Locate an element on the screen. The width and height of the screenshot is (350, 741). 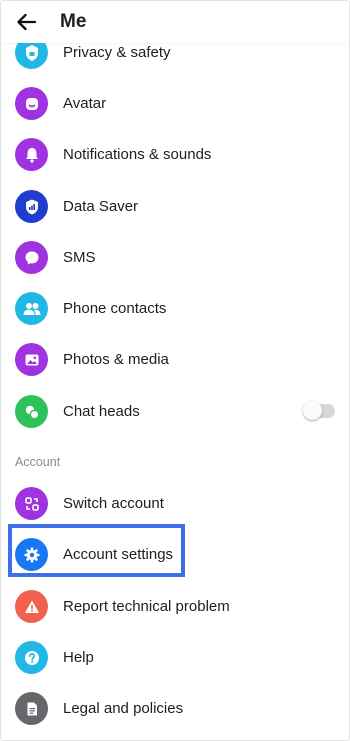
gear-icon is located at coordinates (31, 554).